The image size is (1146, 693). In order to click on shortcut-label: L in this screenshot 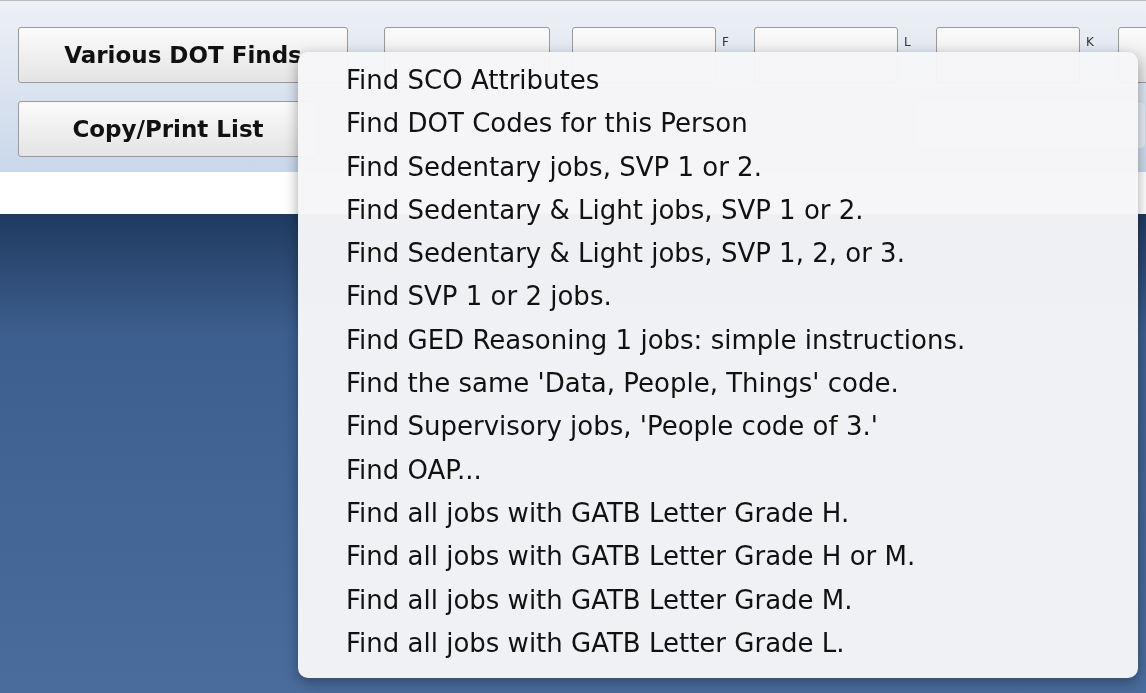, I will do `click(908, 42)`.